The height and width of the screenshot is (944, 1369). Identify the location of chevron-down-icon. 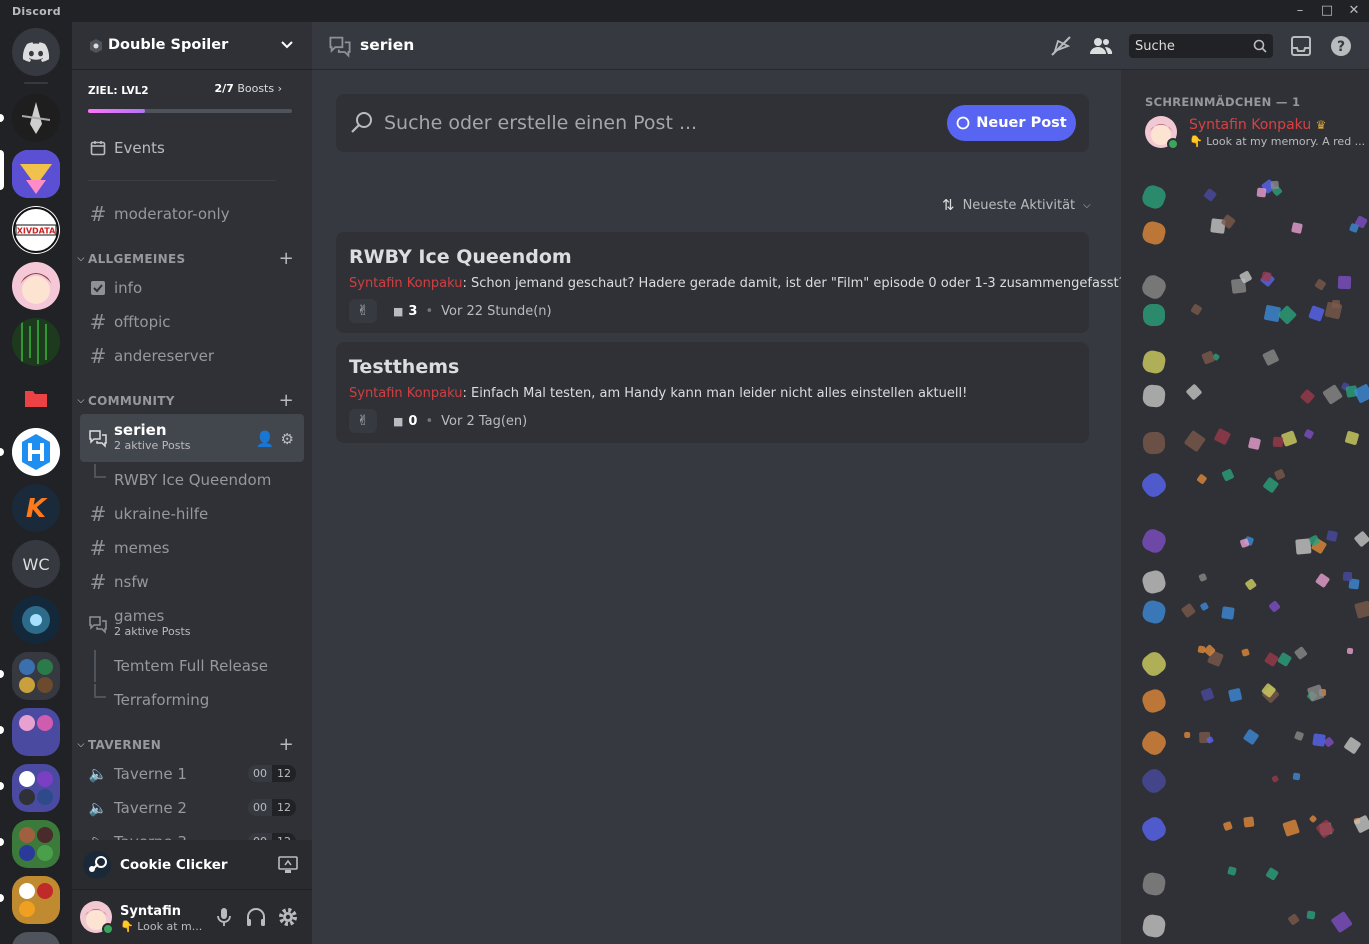
(287, 45).